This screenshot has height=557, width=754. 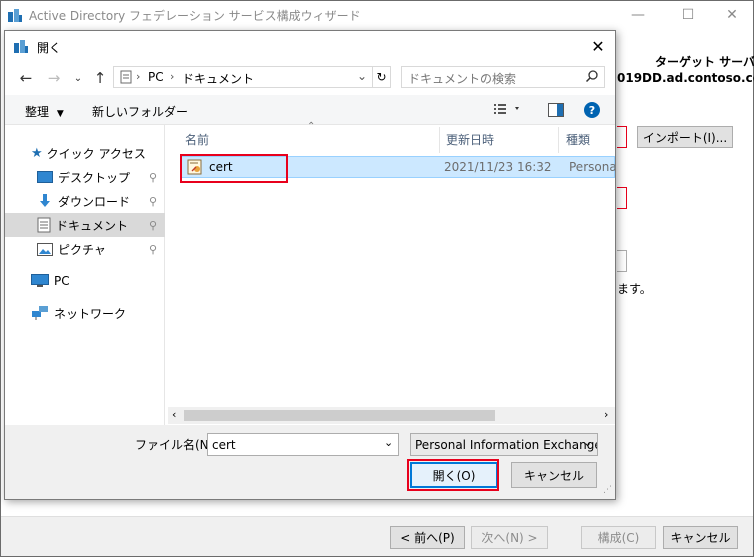 What do you see at coordinates (54, 78) in the screenshot?
I see `forward-arrow-icon: →` at bounding box center [54, 78].